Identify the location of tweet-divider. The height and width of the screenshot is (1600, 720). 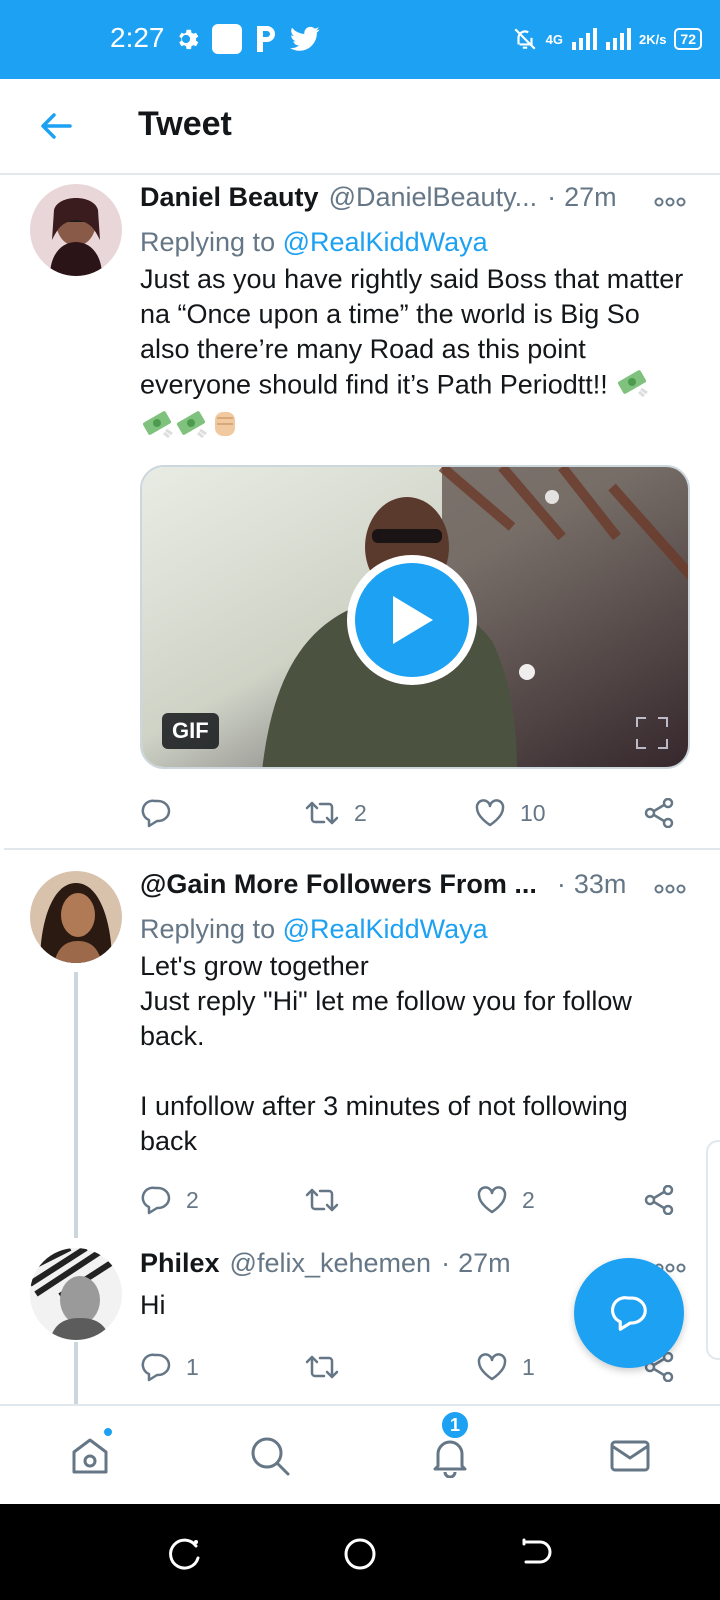
(362, 849).